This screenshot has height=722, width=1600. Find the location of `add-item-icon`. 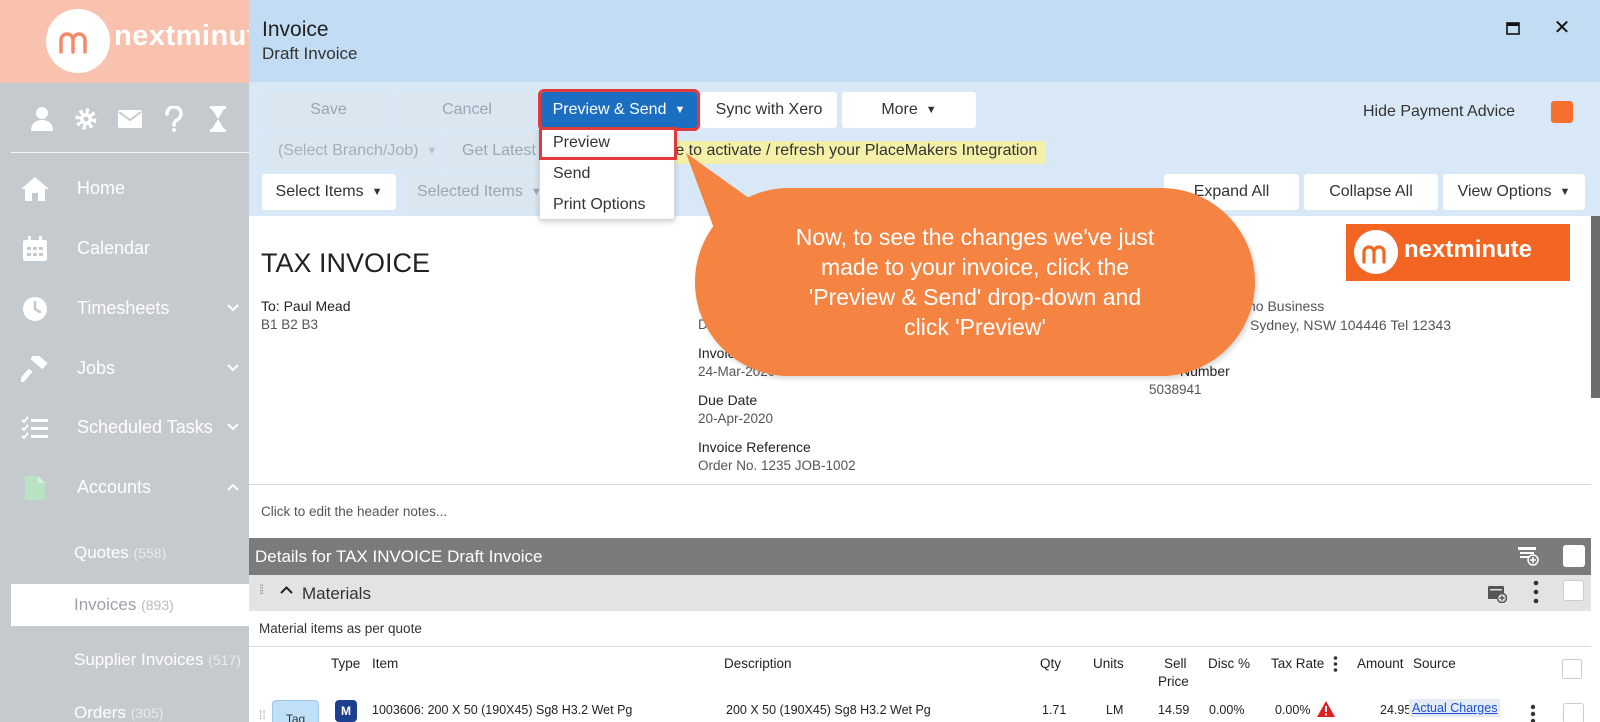

add-item-icon is located at coordinates (1497, 593).